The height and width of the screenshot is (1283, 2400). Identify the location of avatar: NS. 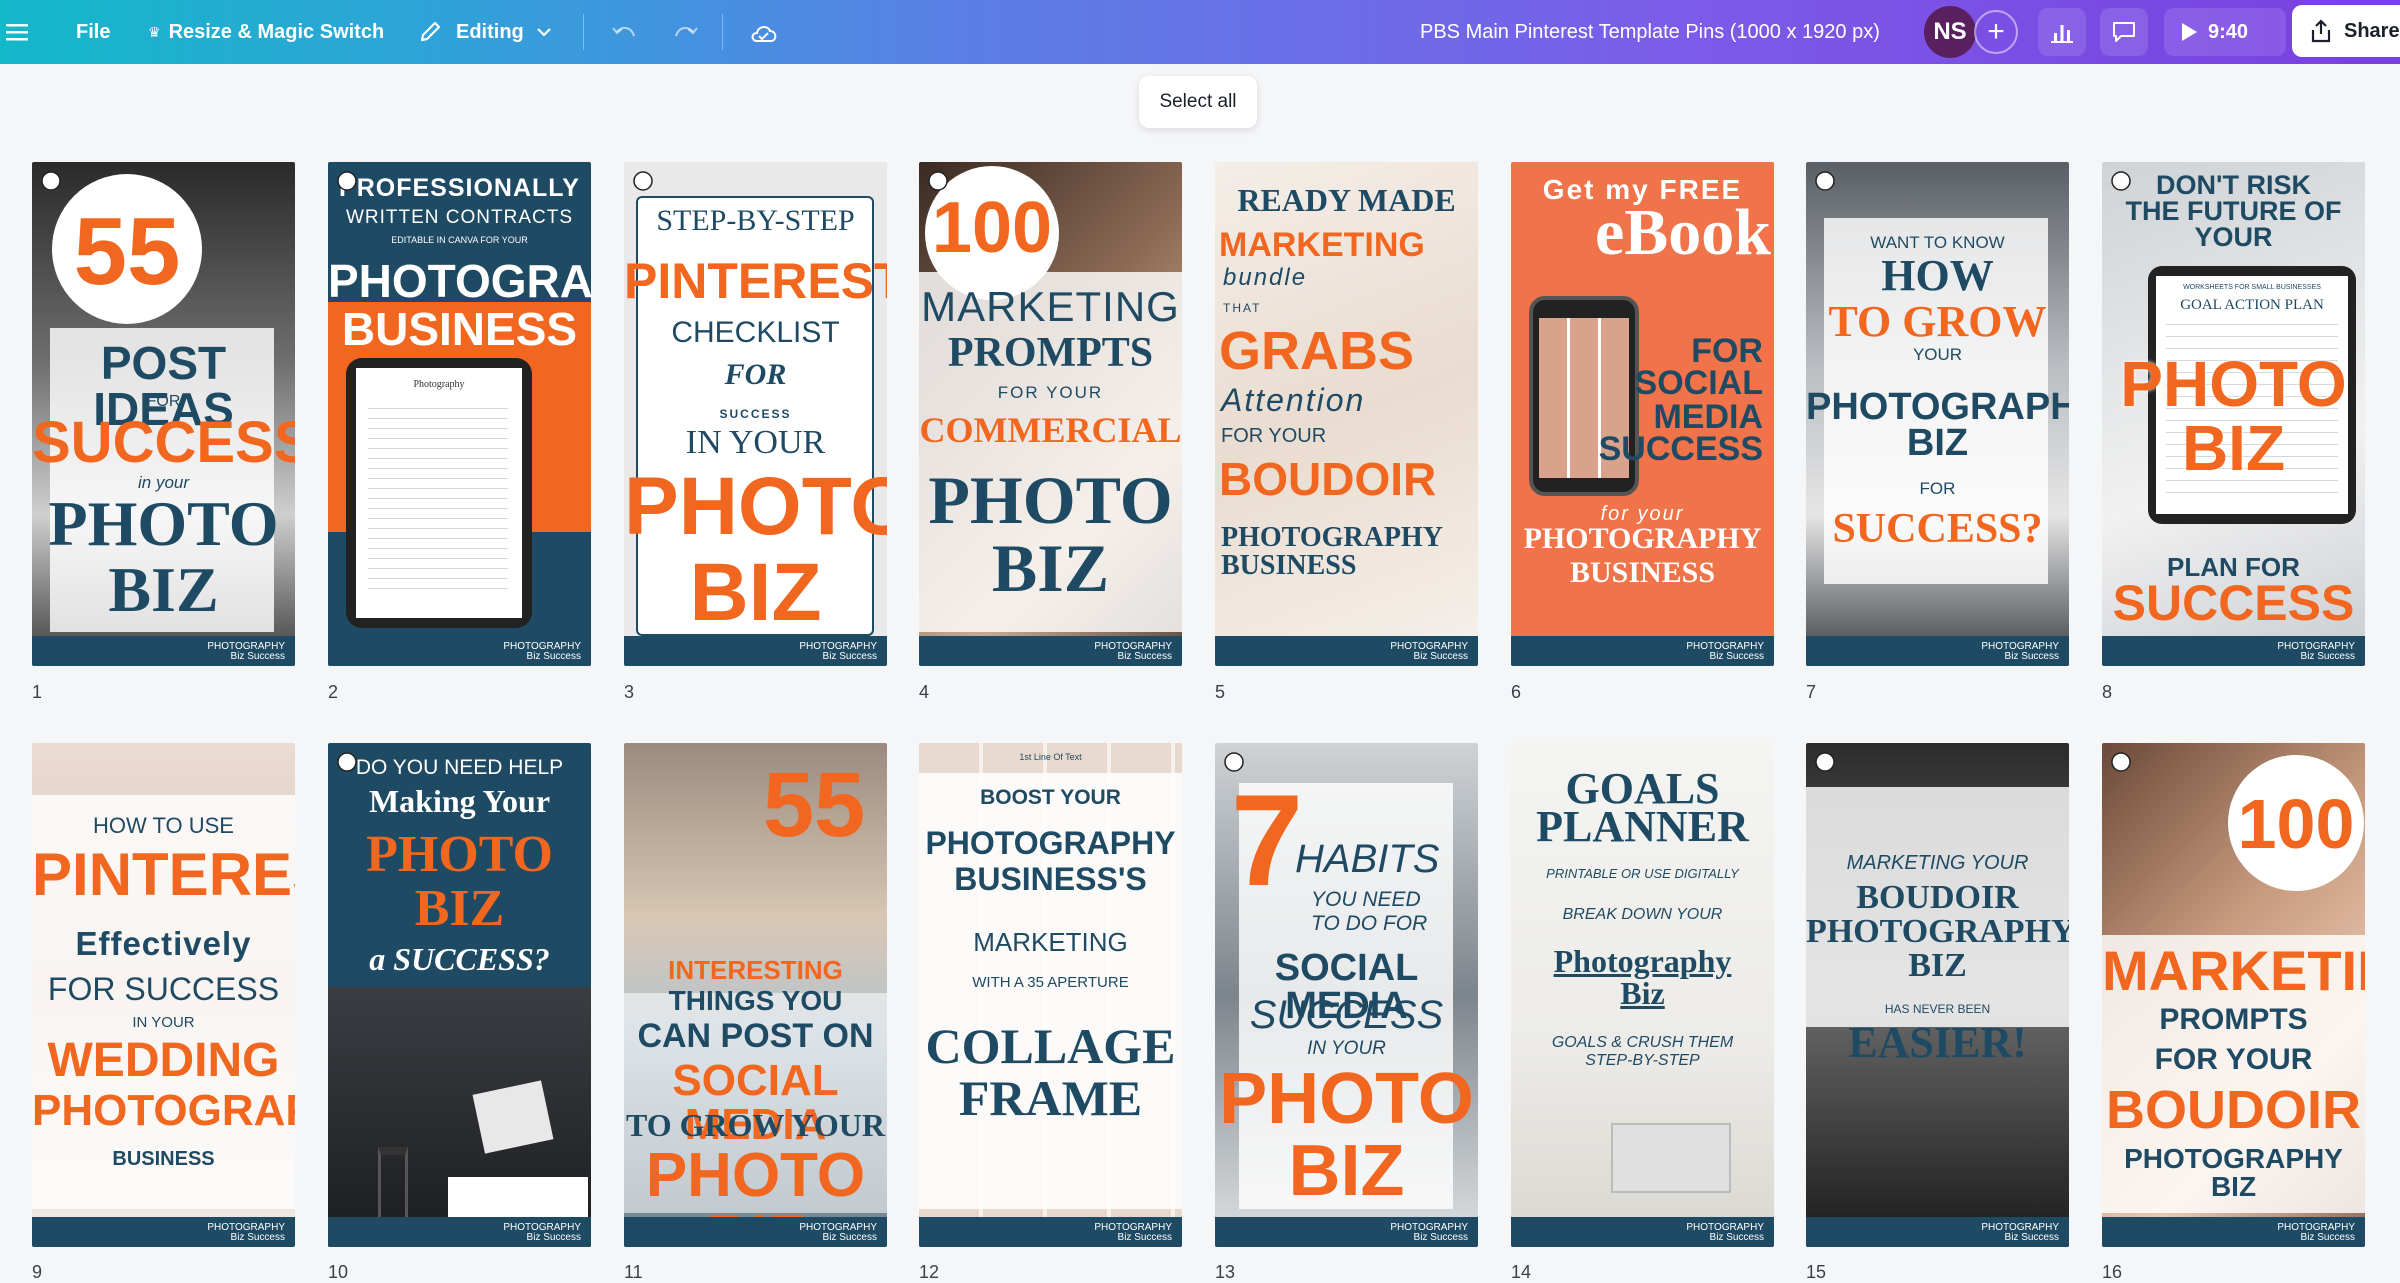
(1950, 32).